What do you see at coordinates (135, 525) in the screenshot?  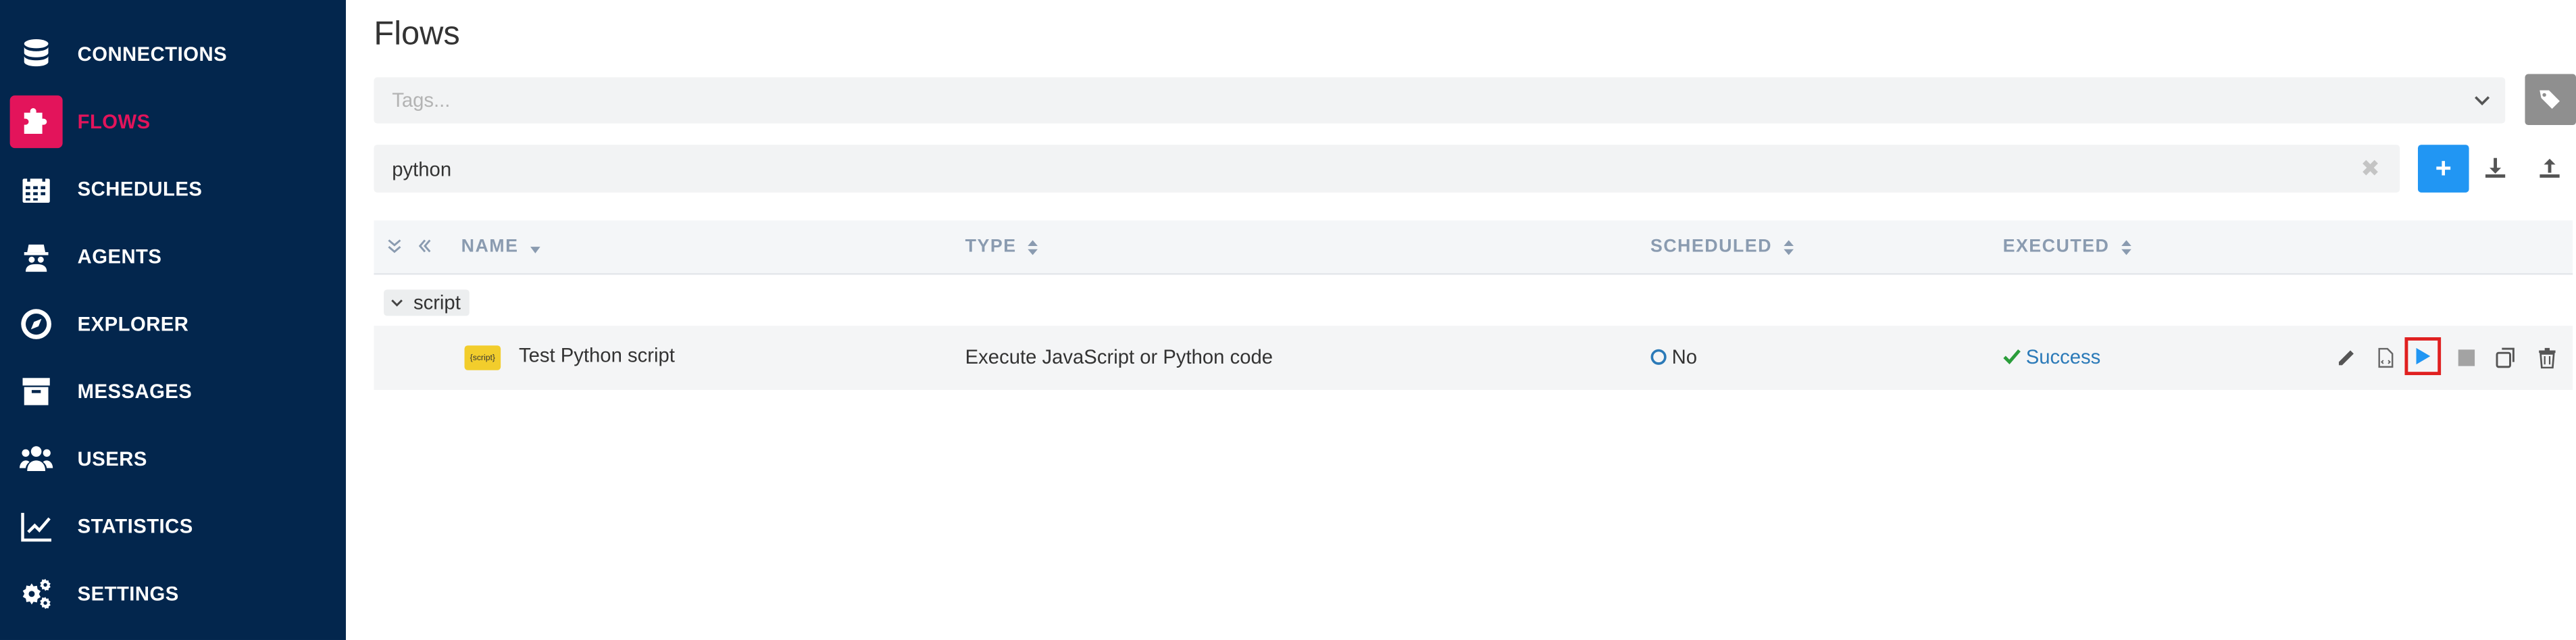 I see `sidebar-item-label: STATISTICS` at bounding box center [135, 525].